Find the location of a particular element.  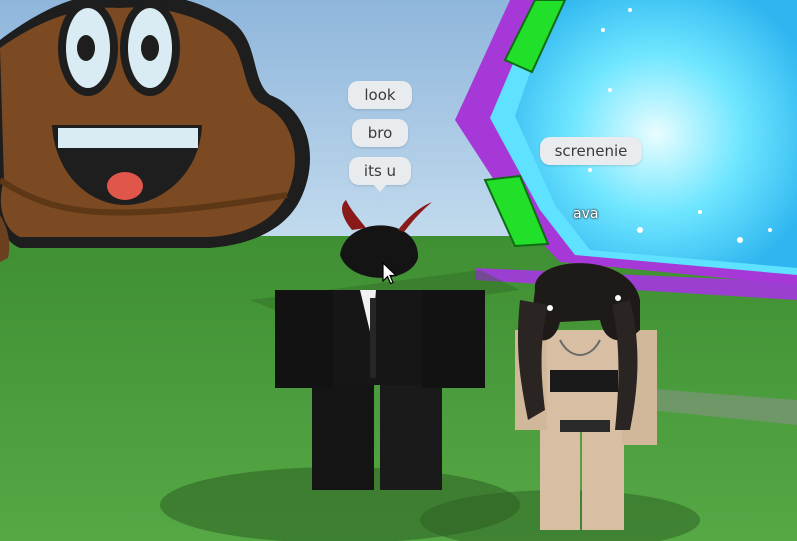

chat-bubble-1: look is located at coordinates (380, 95).